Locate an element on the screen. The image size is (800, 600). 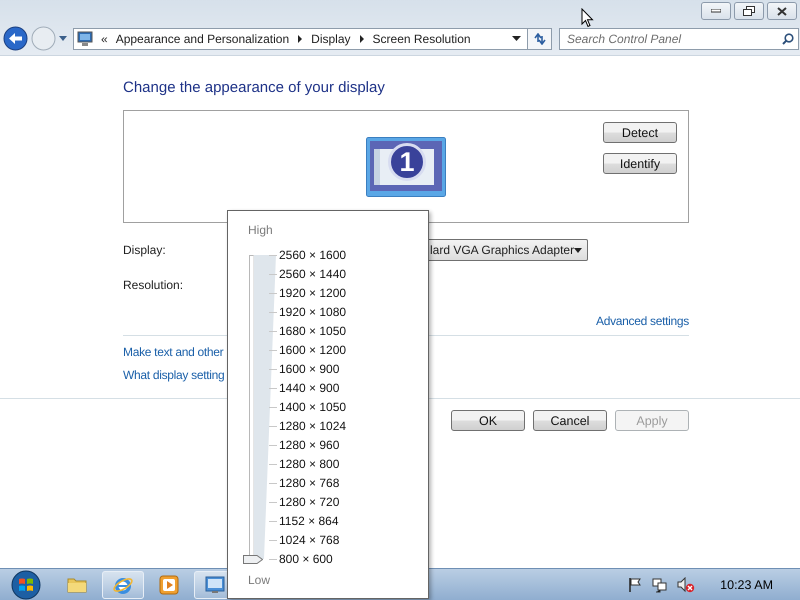
minimize-button is located at coordinates (716, 11).